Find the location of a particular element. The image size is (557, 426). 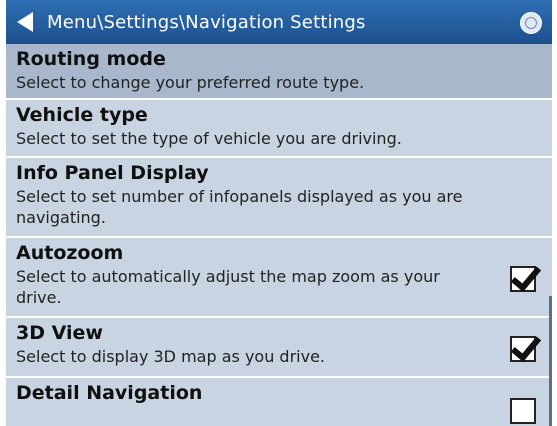

title-bar: Menu\Settings\Navigation Settings is located at coordinates (279, 22).